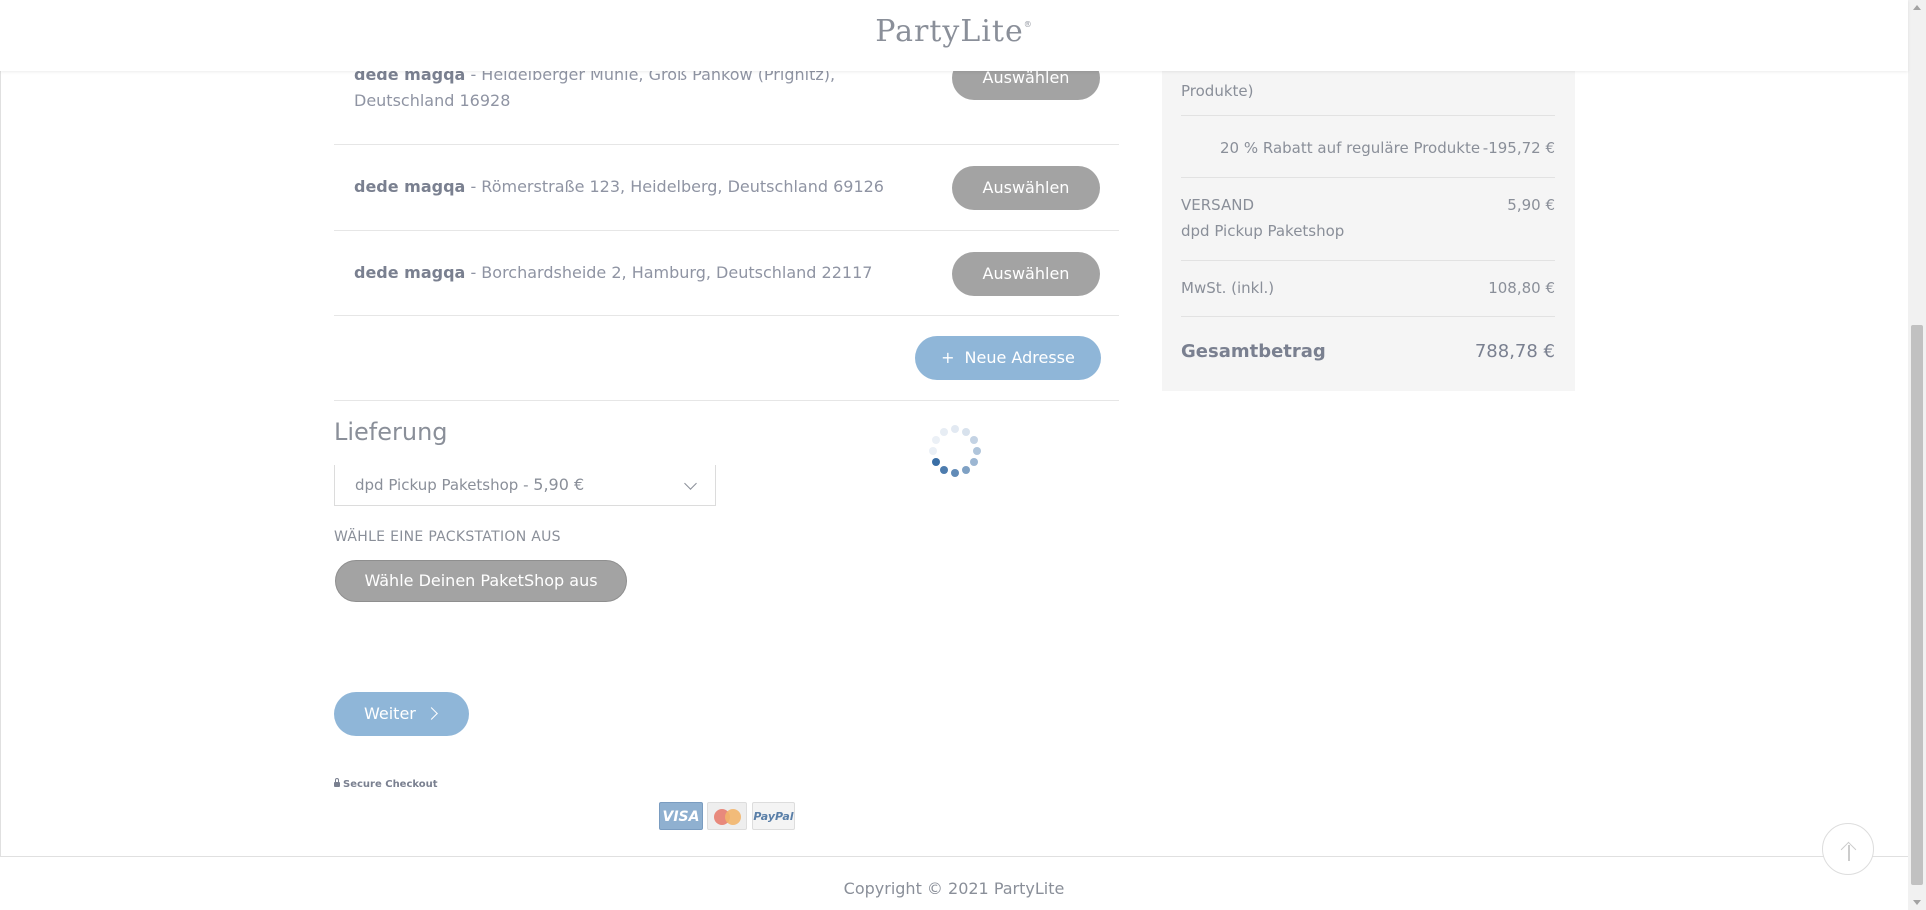  I want to click on paypal-icon: PayPal, so click(773, 816).